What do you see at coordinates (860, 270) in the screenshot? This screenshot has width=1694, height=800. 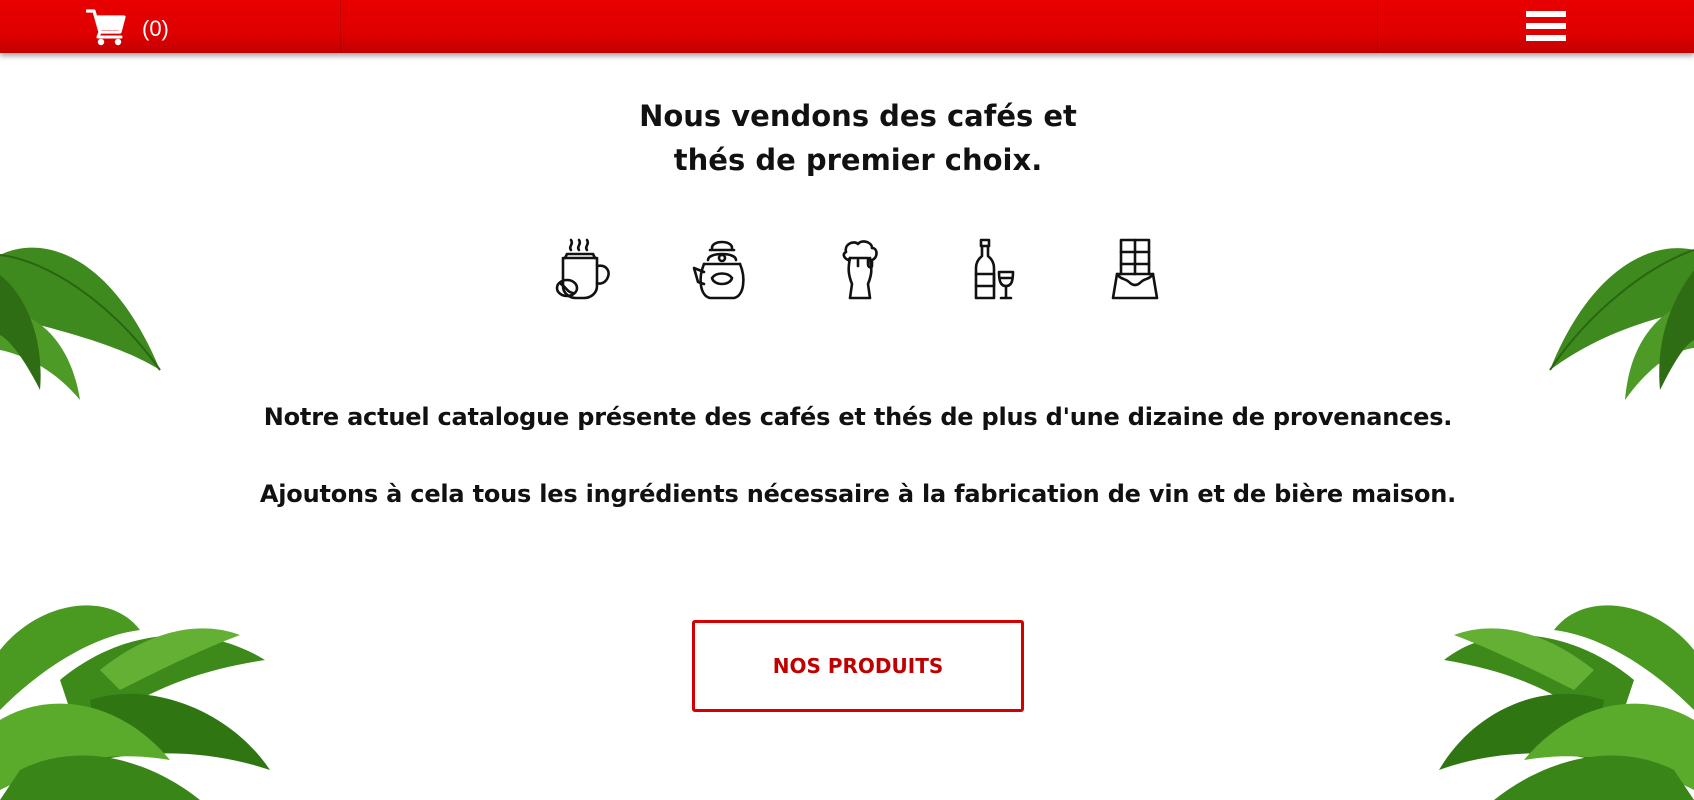 I see `beer-glass-icon` at bounding box center [860, 270].